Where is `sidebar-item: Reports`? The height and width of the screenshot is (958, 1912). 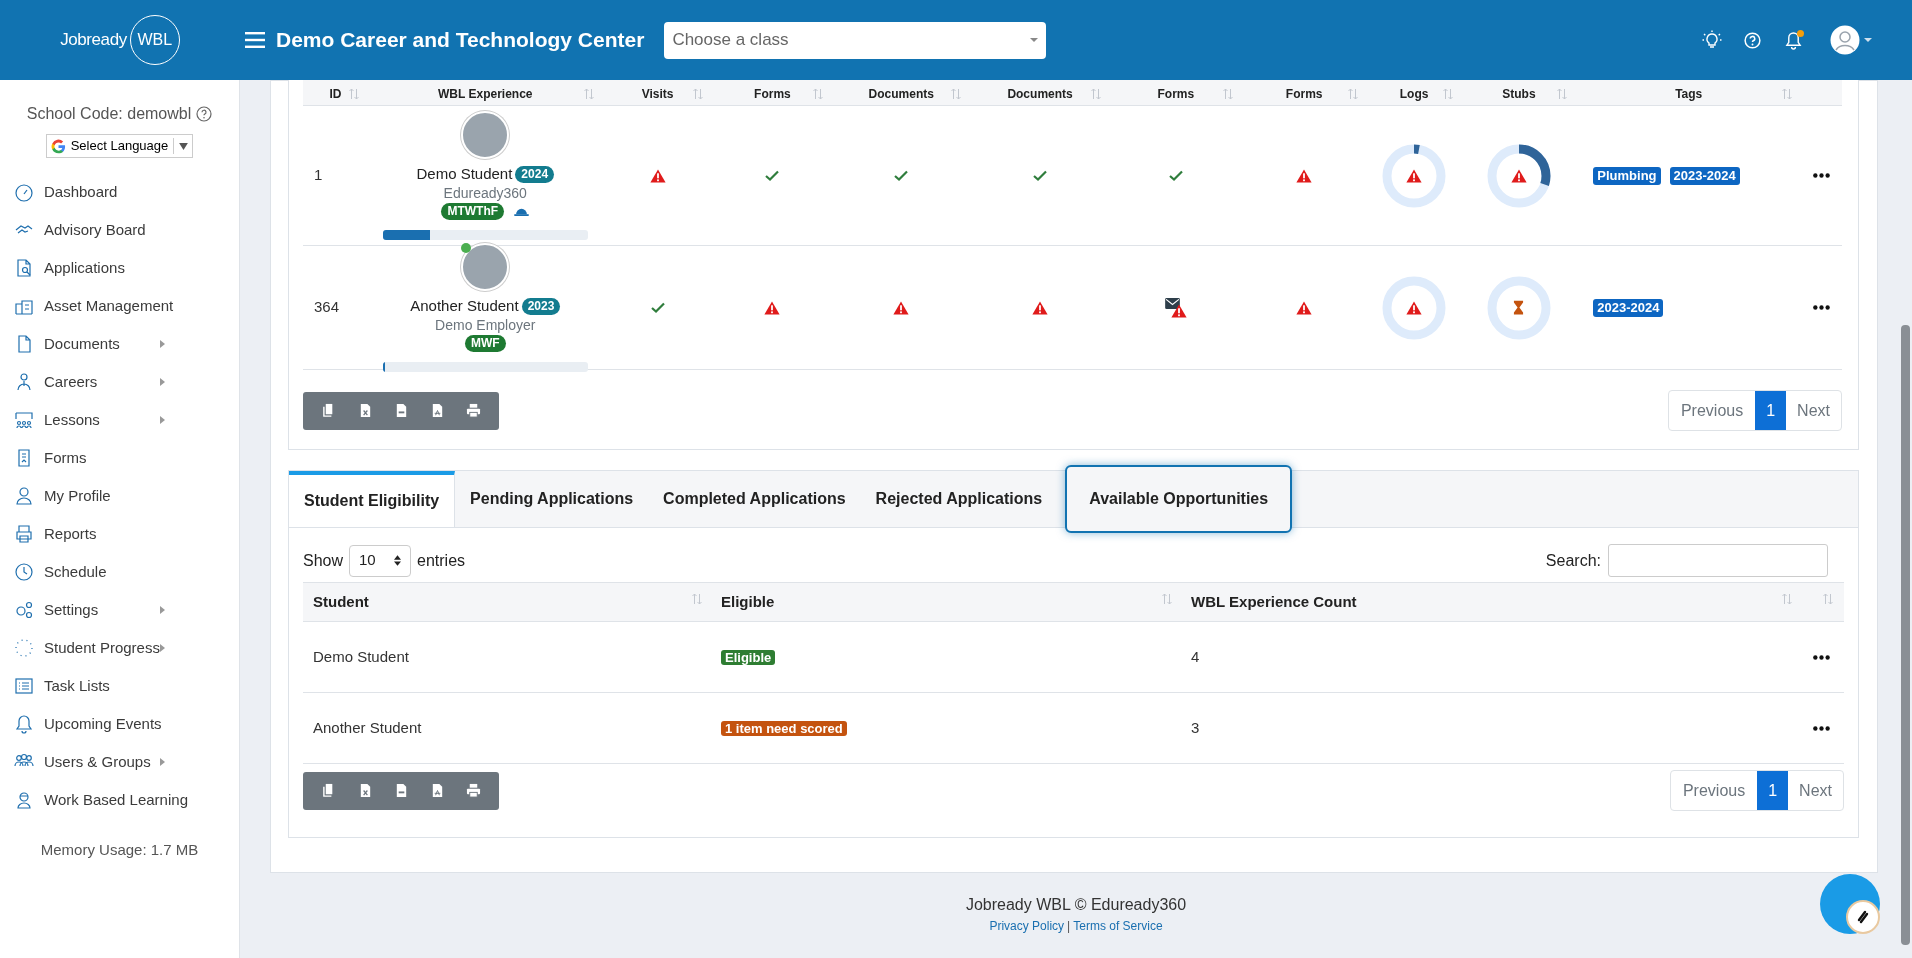 sidebar-item: Reports is located at coordinates (119, 534).